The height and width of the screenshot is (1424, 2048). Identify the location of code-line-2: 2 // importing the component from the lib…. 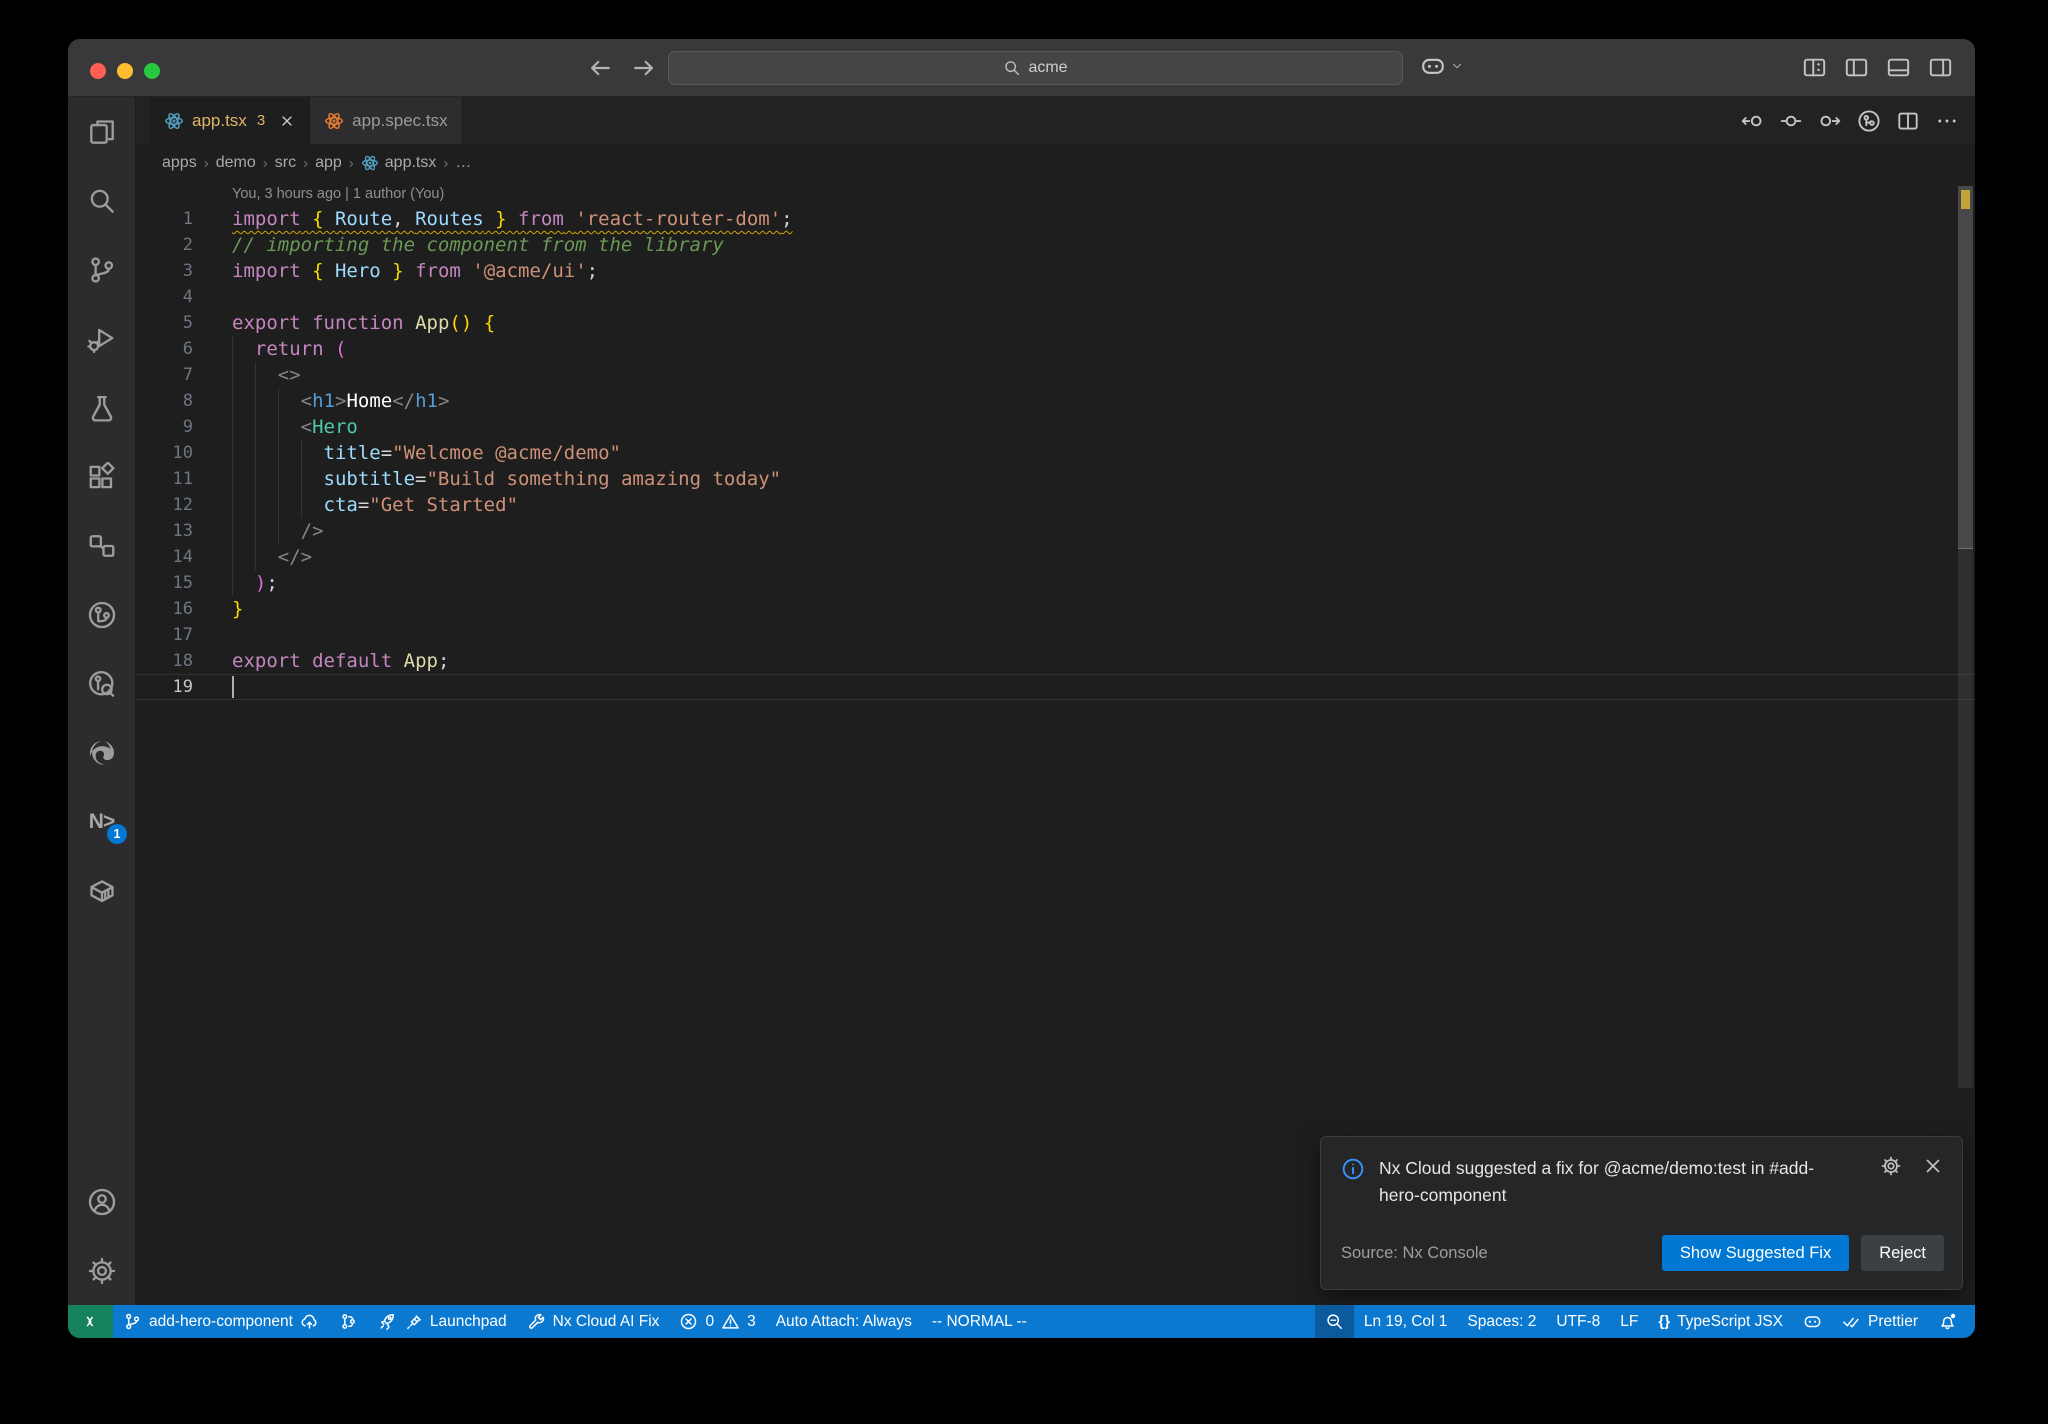
(1055, 245).